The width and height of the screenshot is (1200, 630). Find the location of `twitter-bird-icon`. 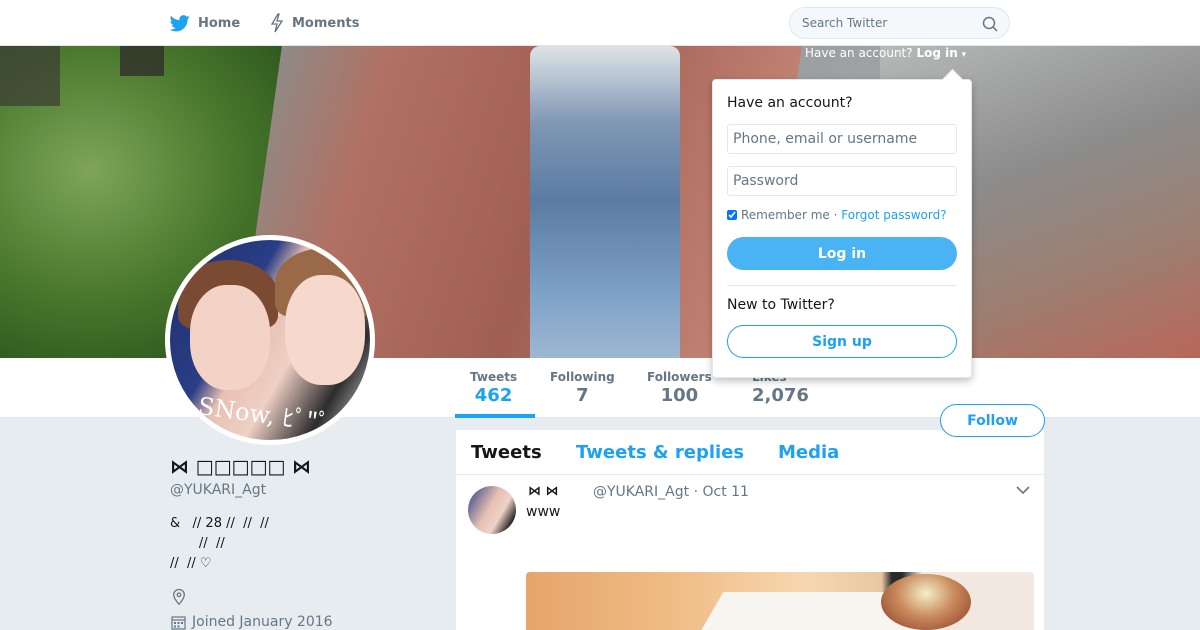

twitter-bird-icon is located at coordinates (180, 22).